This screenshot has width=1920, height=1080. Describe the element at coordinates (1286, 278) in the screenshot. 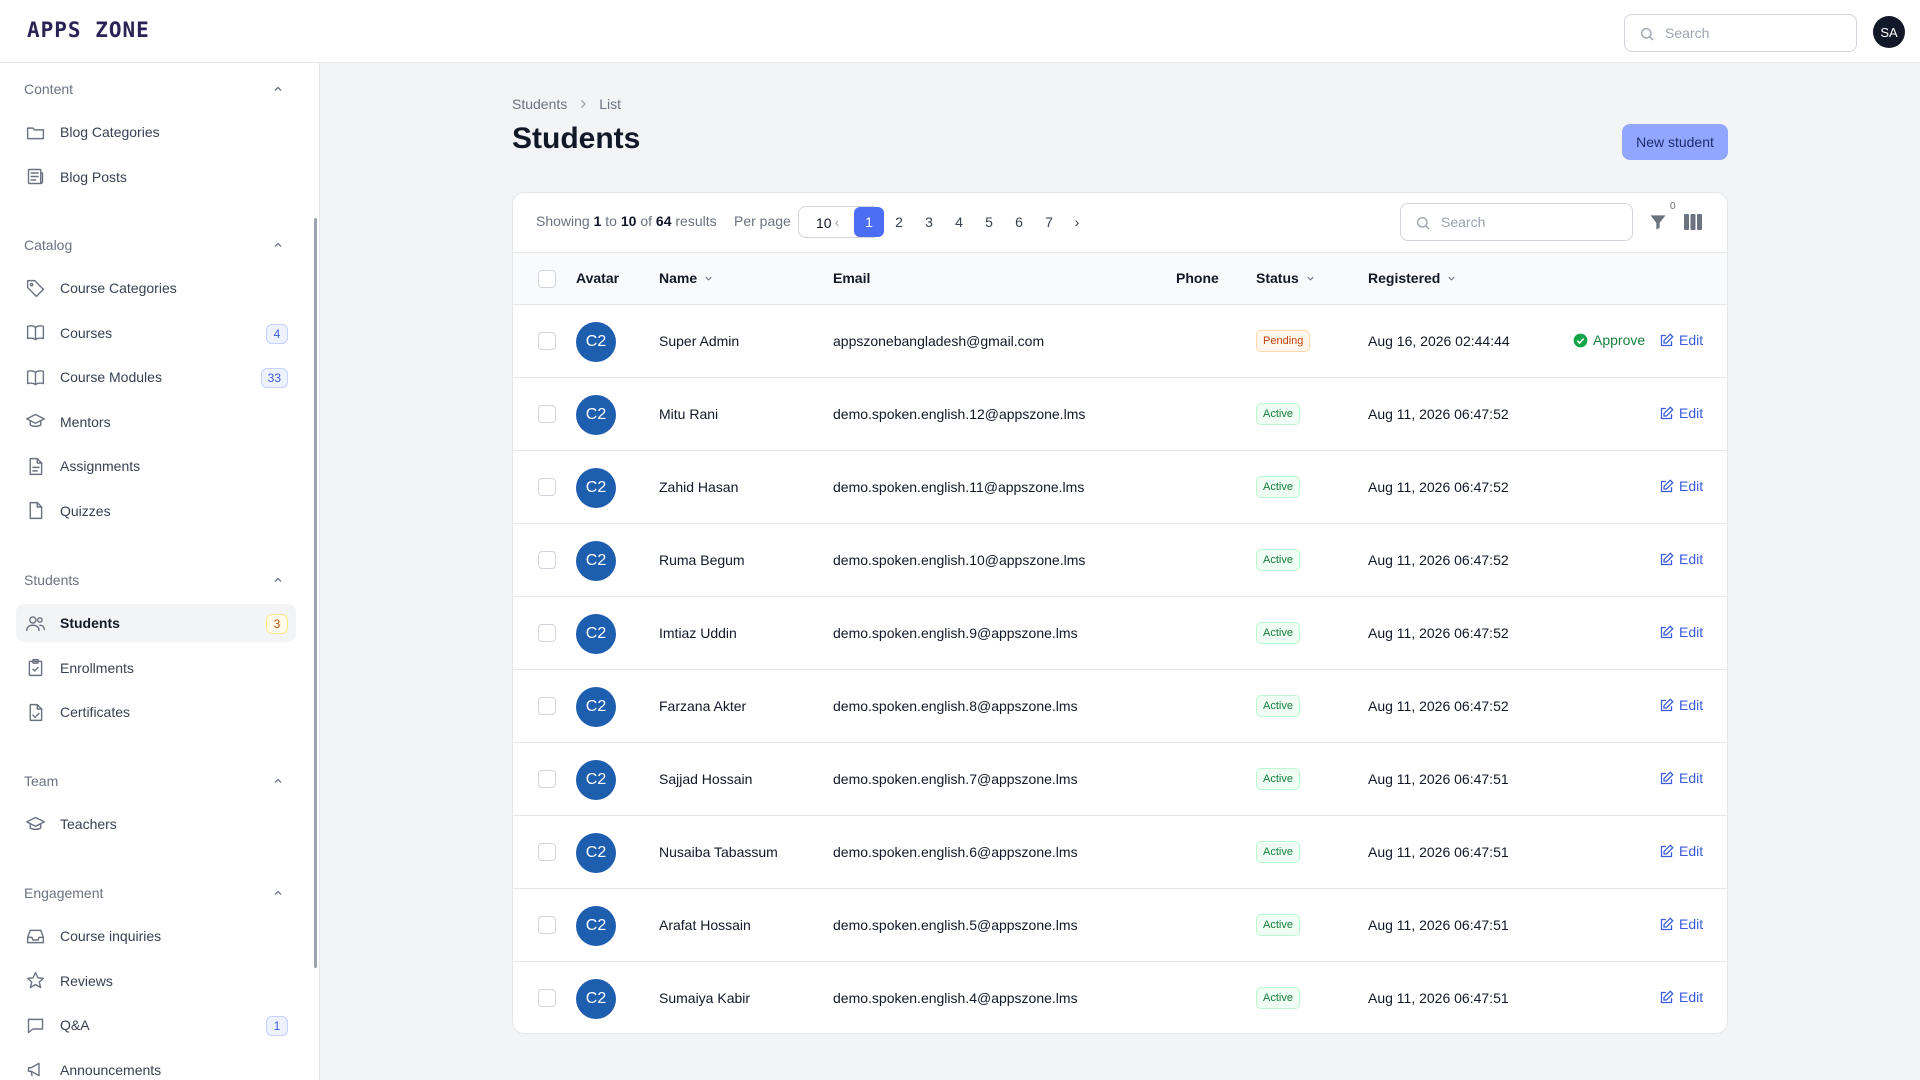

I see `column-status: Status` at that location.